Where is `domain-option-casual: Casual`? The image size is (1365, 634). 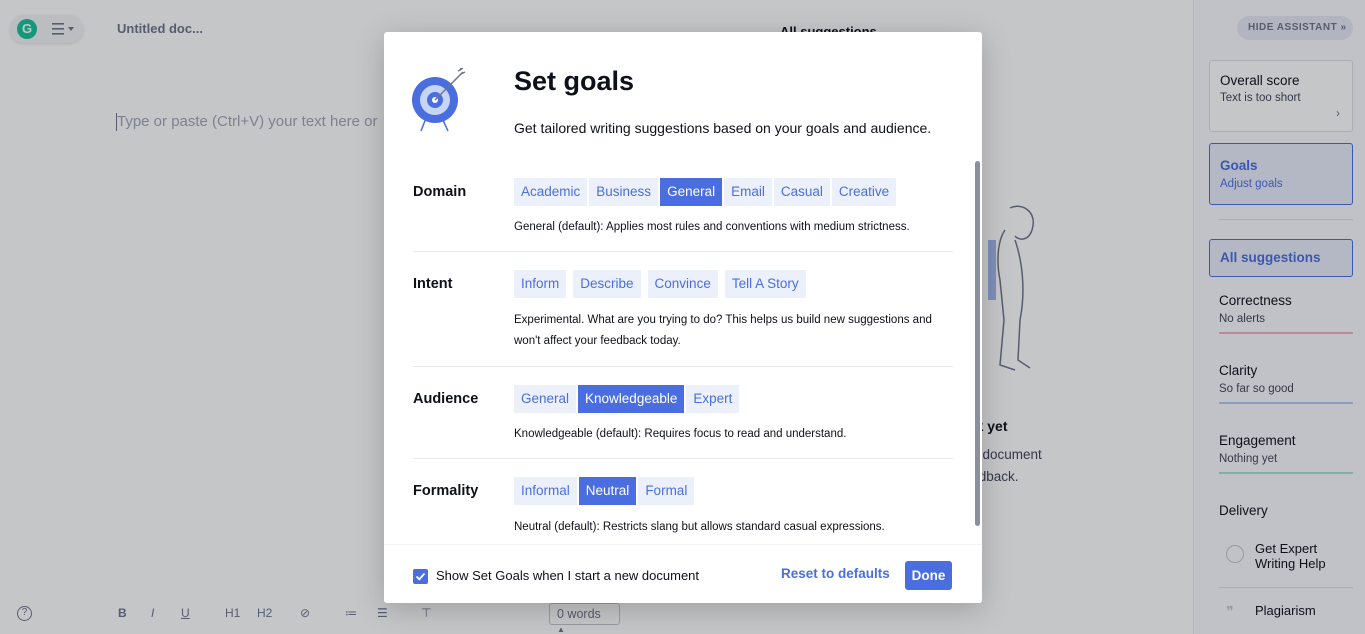
domain-option-casual: Casual is located at coordinates (801, 192).